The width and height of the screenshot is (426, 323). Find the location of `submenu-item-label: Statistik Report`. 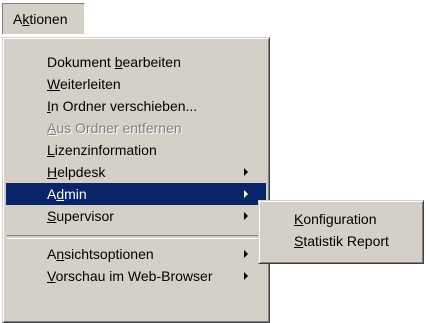

submenu-item-label: Statistik Report is located at coordinates (341, 241).